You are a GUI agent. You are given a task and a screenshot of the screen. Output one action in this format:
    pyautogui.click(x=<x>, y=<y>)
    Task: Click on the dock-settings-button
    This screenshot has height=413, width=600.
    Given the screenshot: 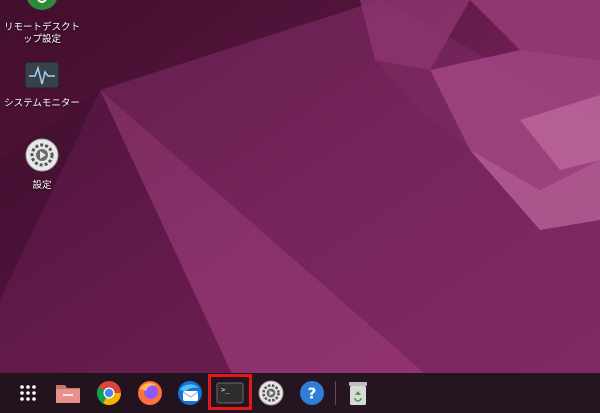 What is the action you would take?
    pyautogui.click(x=271, y=393)
    